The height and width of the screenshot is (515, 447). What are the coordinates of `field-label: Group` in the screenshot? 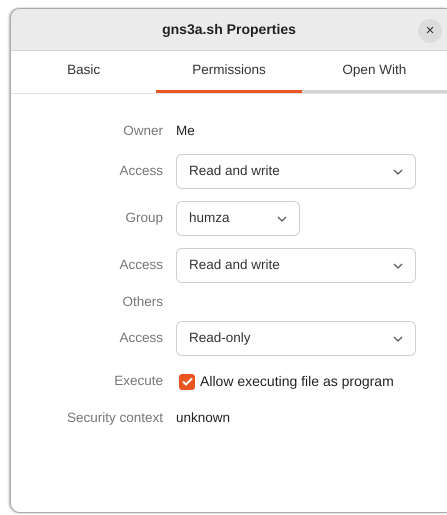 It's located at (144, 218).